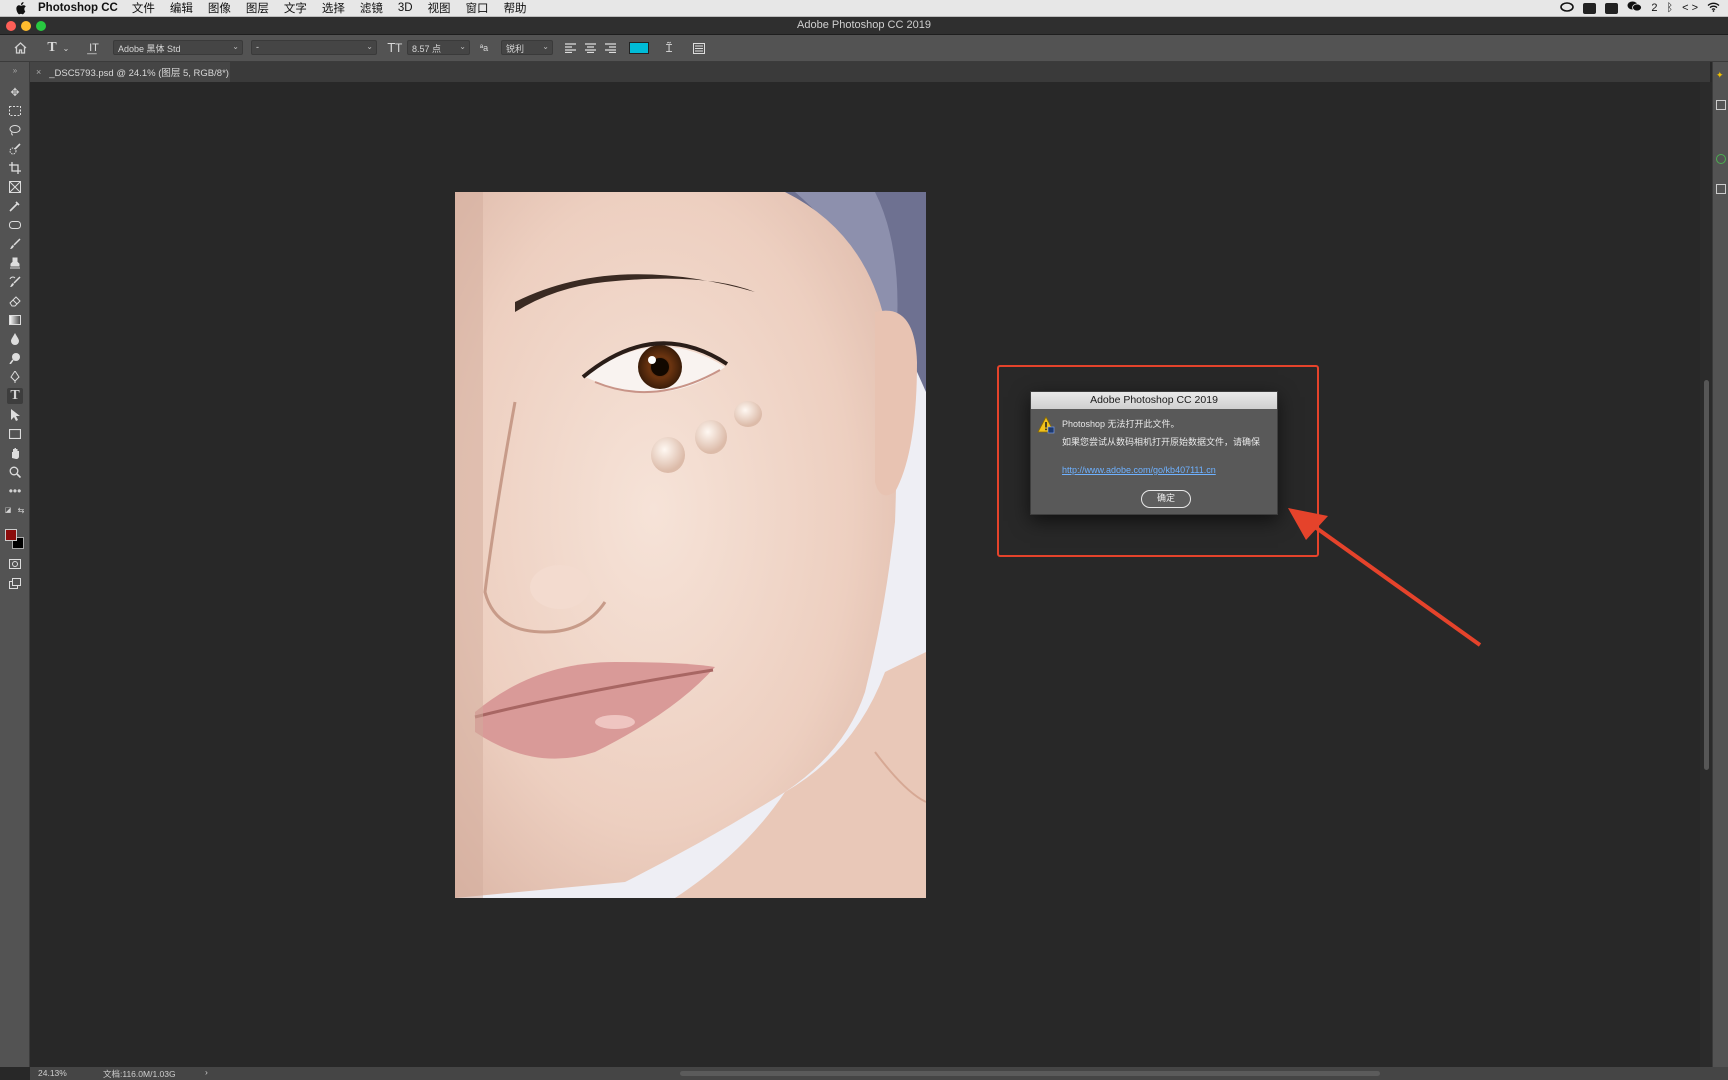  Describe the element at coordinates (181, 8) in the screenshot. I see `menu-edit: 编辑` at that location.